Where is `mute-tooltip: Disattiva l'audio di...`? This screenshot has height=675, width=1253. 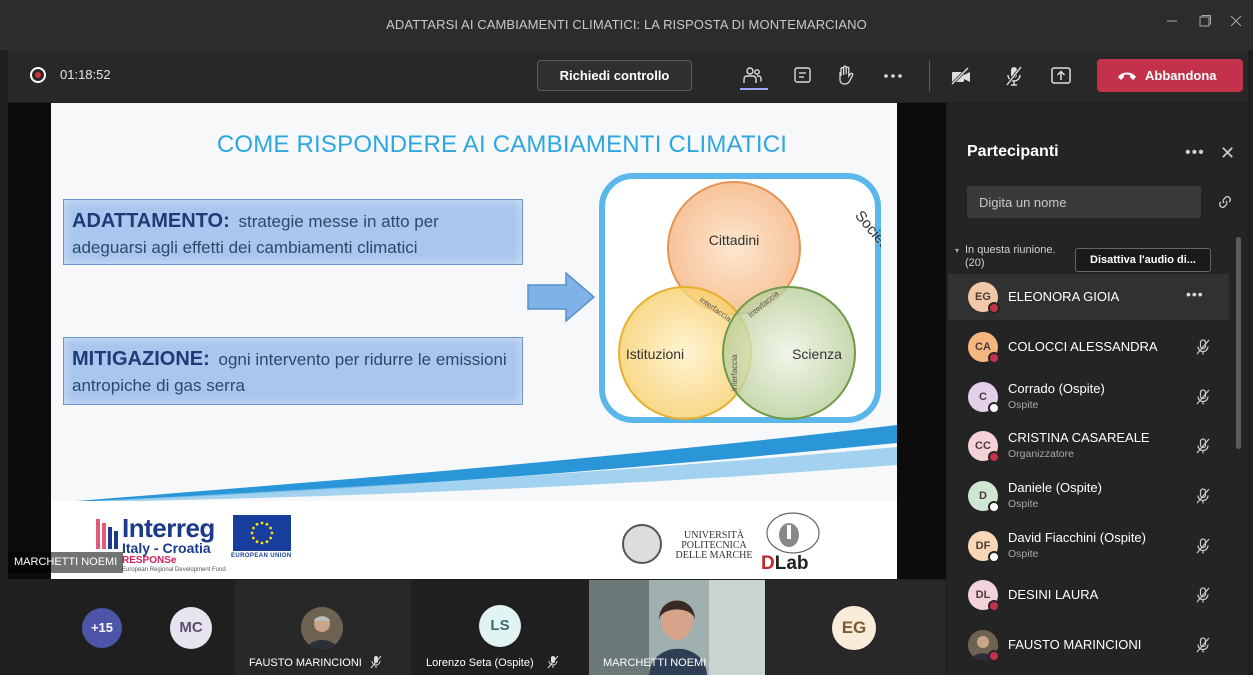 mute-tooltip: Disattiva l'audio di... is located at coordinates (1143, 260).